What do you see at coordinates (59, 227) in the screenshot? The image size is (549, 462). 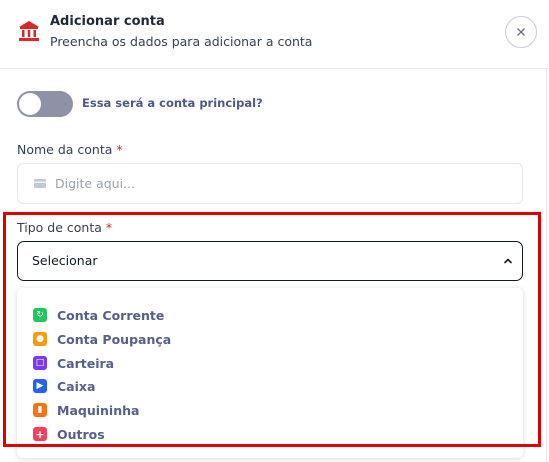 I see `account-type-label-text: Tipo de conta` at bounding box center [59, 227].